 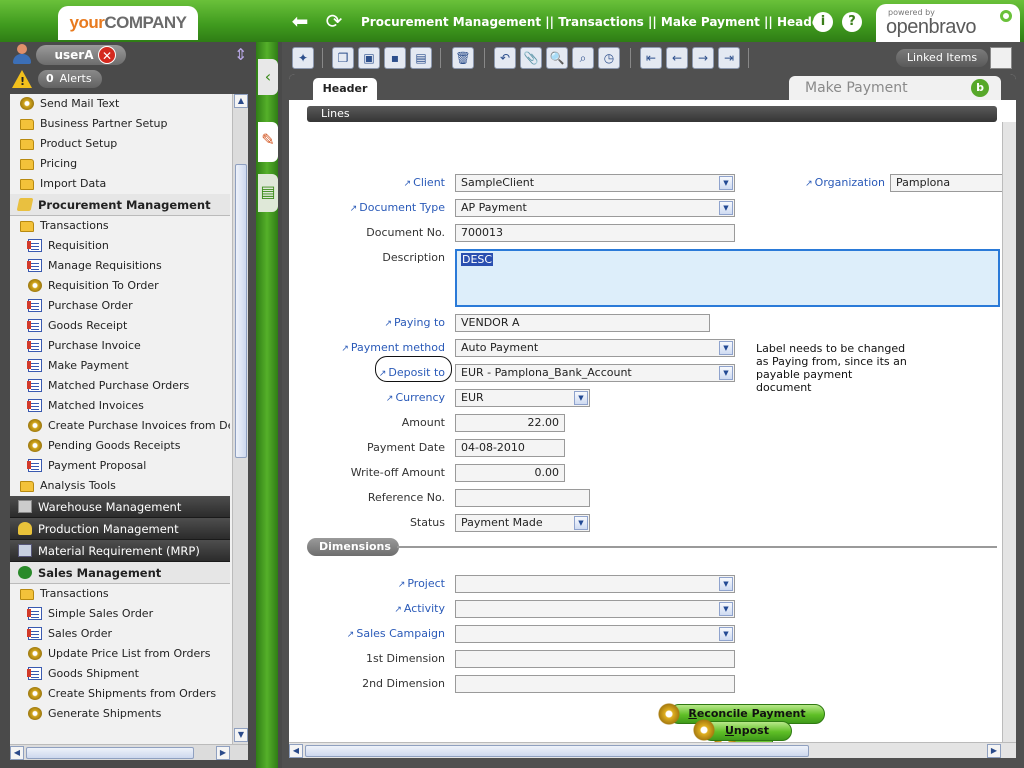 What do you see at coordinates (1001, 58) in the screenshot?
I see `linked-items-icon` at bounding box center [1001, 58].